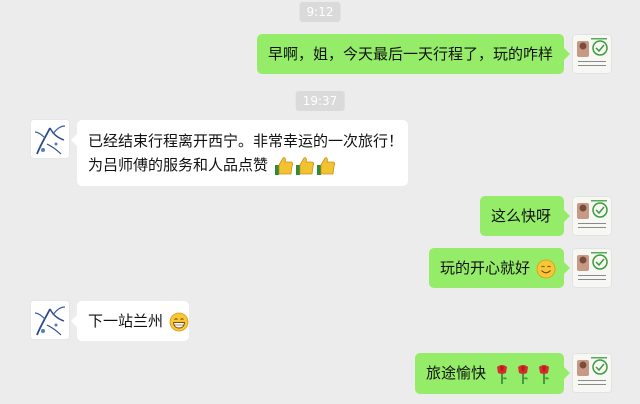  Describe the element at coordinates (411, 54) in the screenshot. I see `message-text: 早啊，姐，今天最后一天行程了，玩的咋样` at that location.